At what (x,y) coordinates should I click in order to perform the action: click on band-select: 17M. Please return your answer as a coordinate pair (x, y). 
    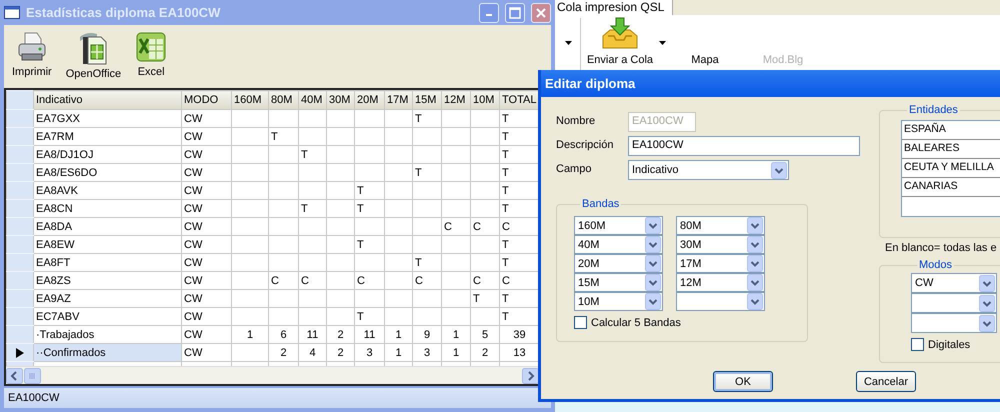
    Looking at the image, I should click on (720, 263).